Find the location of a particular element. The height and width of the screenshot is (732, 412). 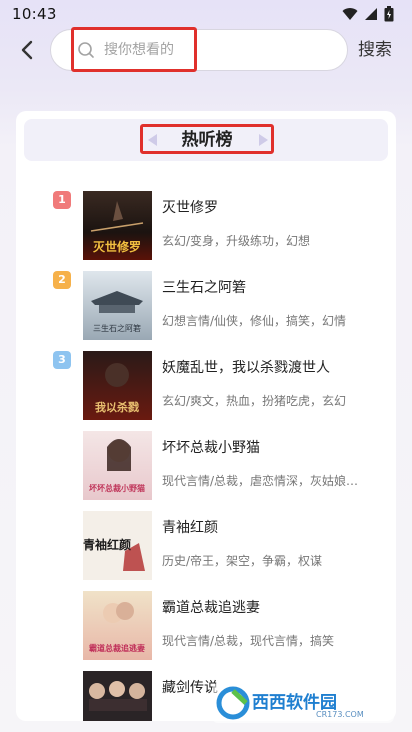

book-title: 妖魔乱世，我以杀戮渡世人 is located at coordinates (246, 368).